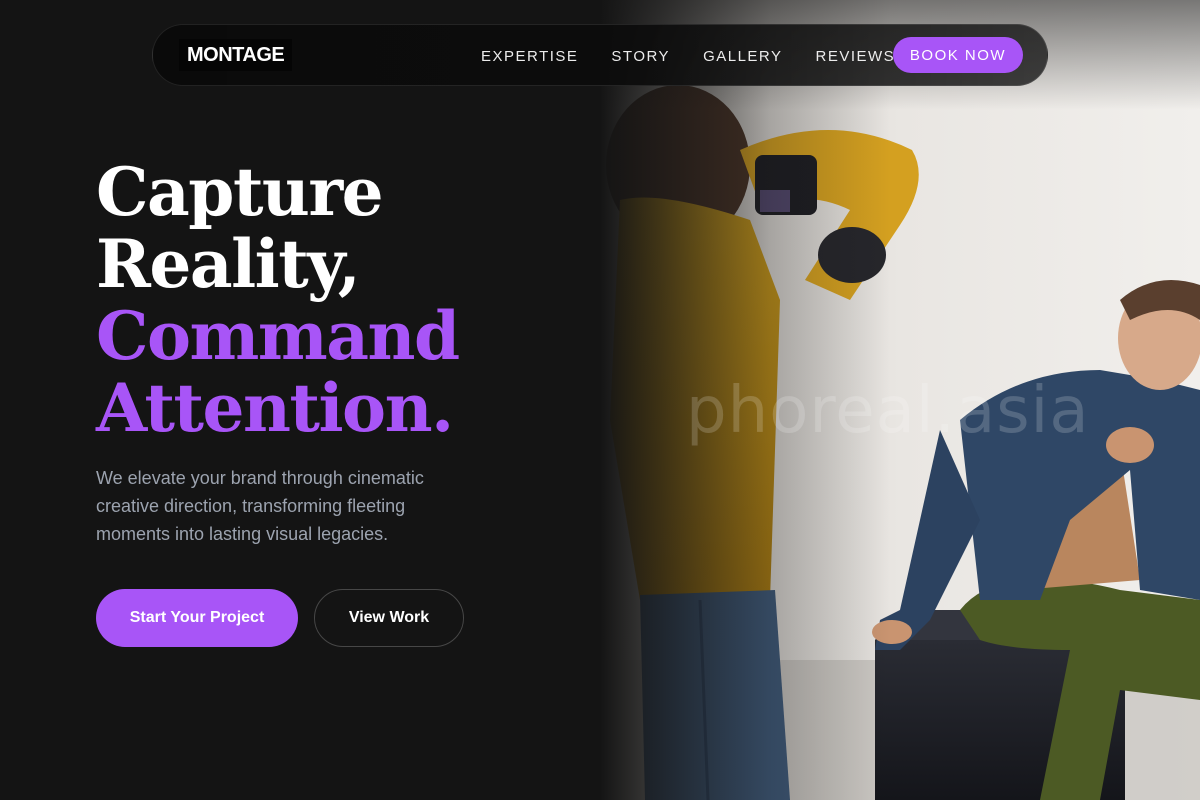 Image resolution: width=1200 pixels, height=800 pixels. I want to click on book-now-button: BOOK NOW, so click(958, 55).